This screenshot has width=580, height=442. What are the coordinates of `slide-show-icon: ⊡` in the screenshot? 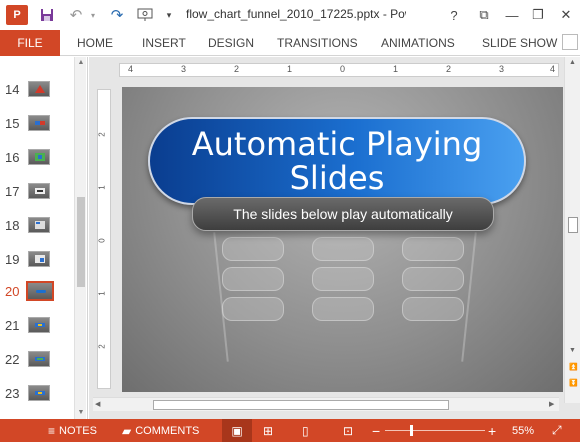 It's located at (348, 430).